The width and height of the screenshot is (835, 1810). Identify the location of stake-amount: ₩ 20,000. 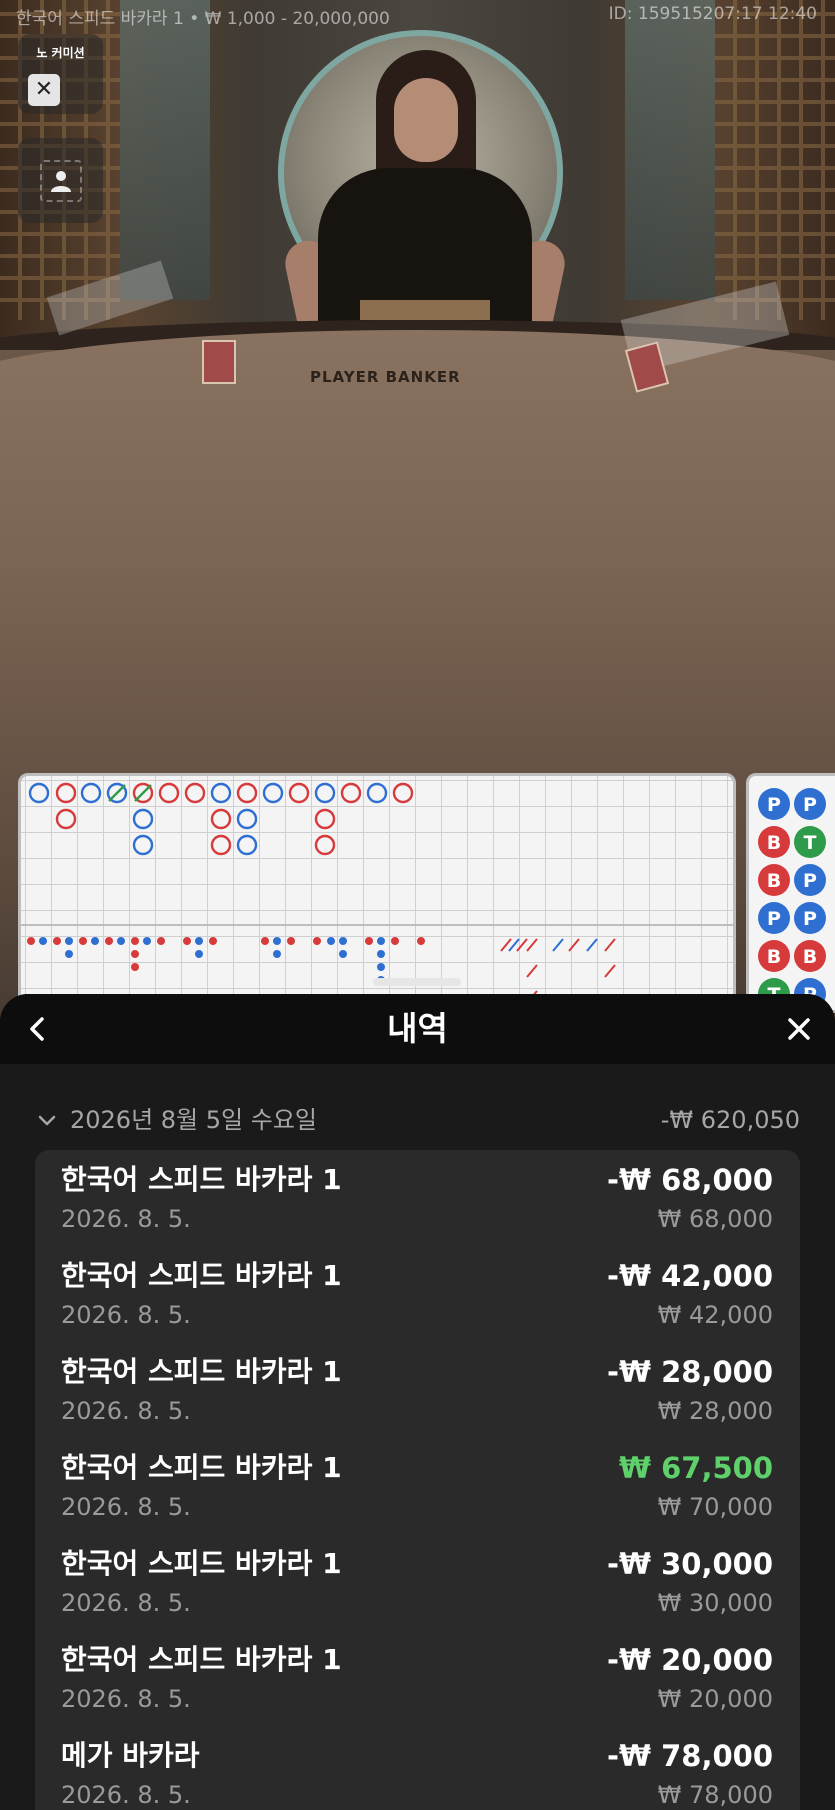
(715, 1699).